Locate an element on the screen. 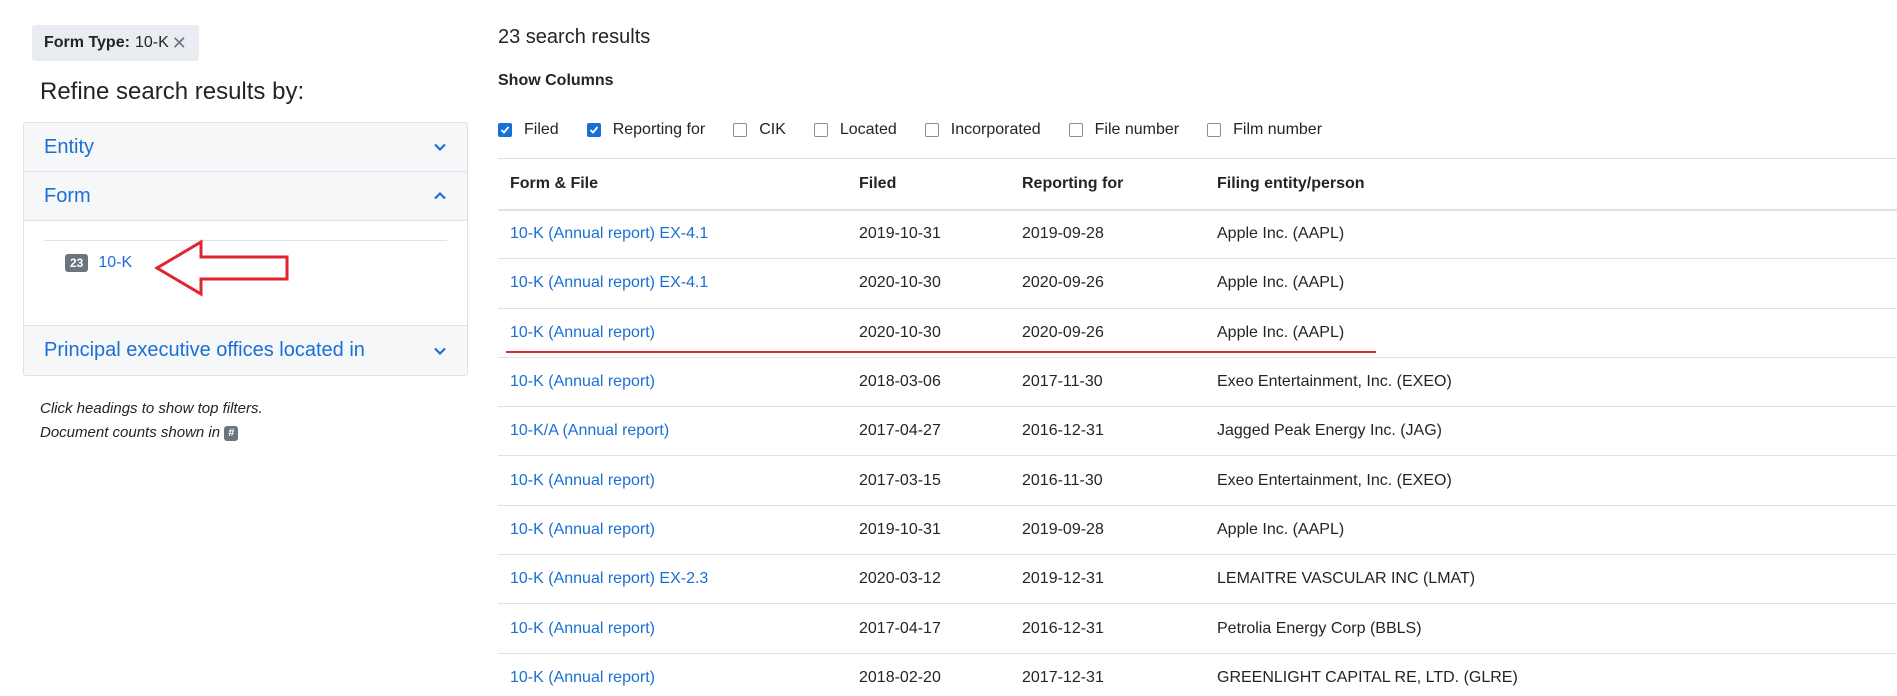 The image size is (1897, 696). column-toggle-label: Film number is located at coordinates (1278, 129).